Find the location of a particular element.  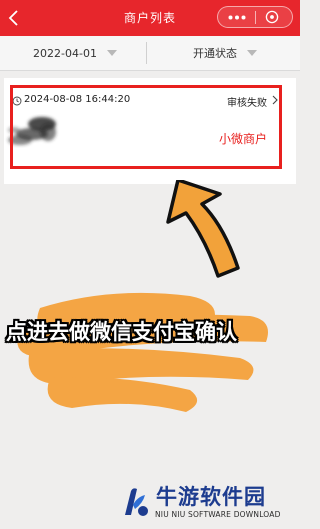

capsule-divider is located at coordinates (255, 17).